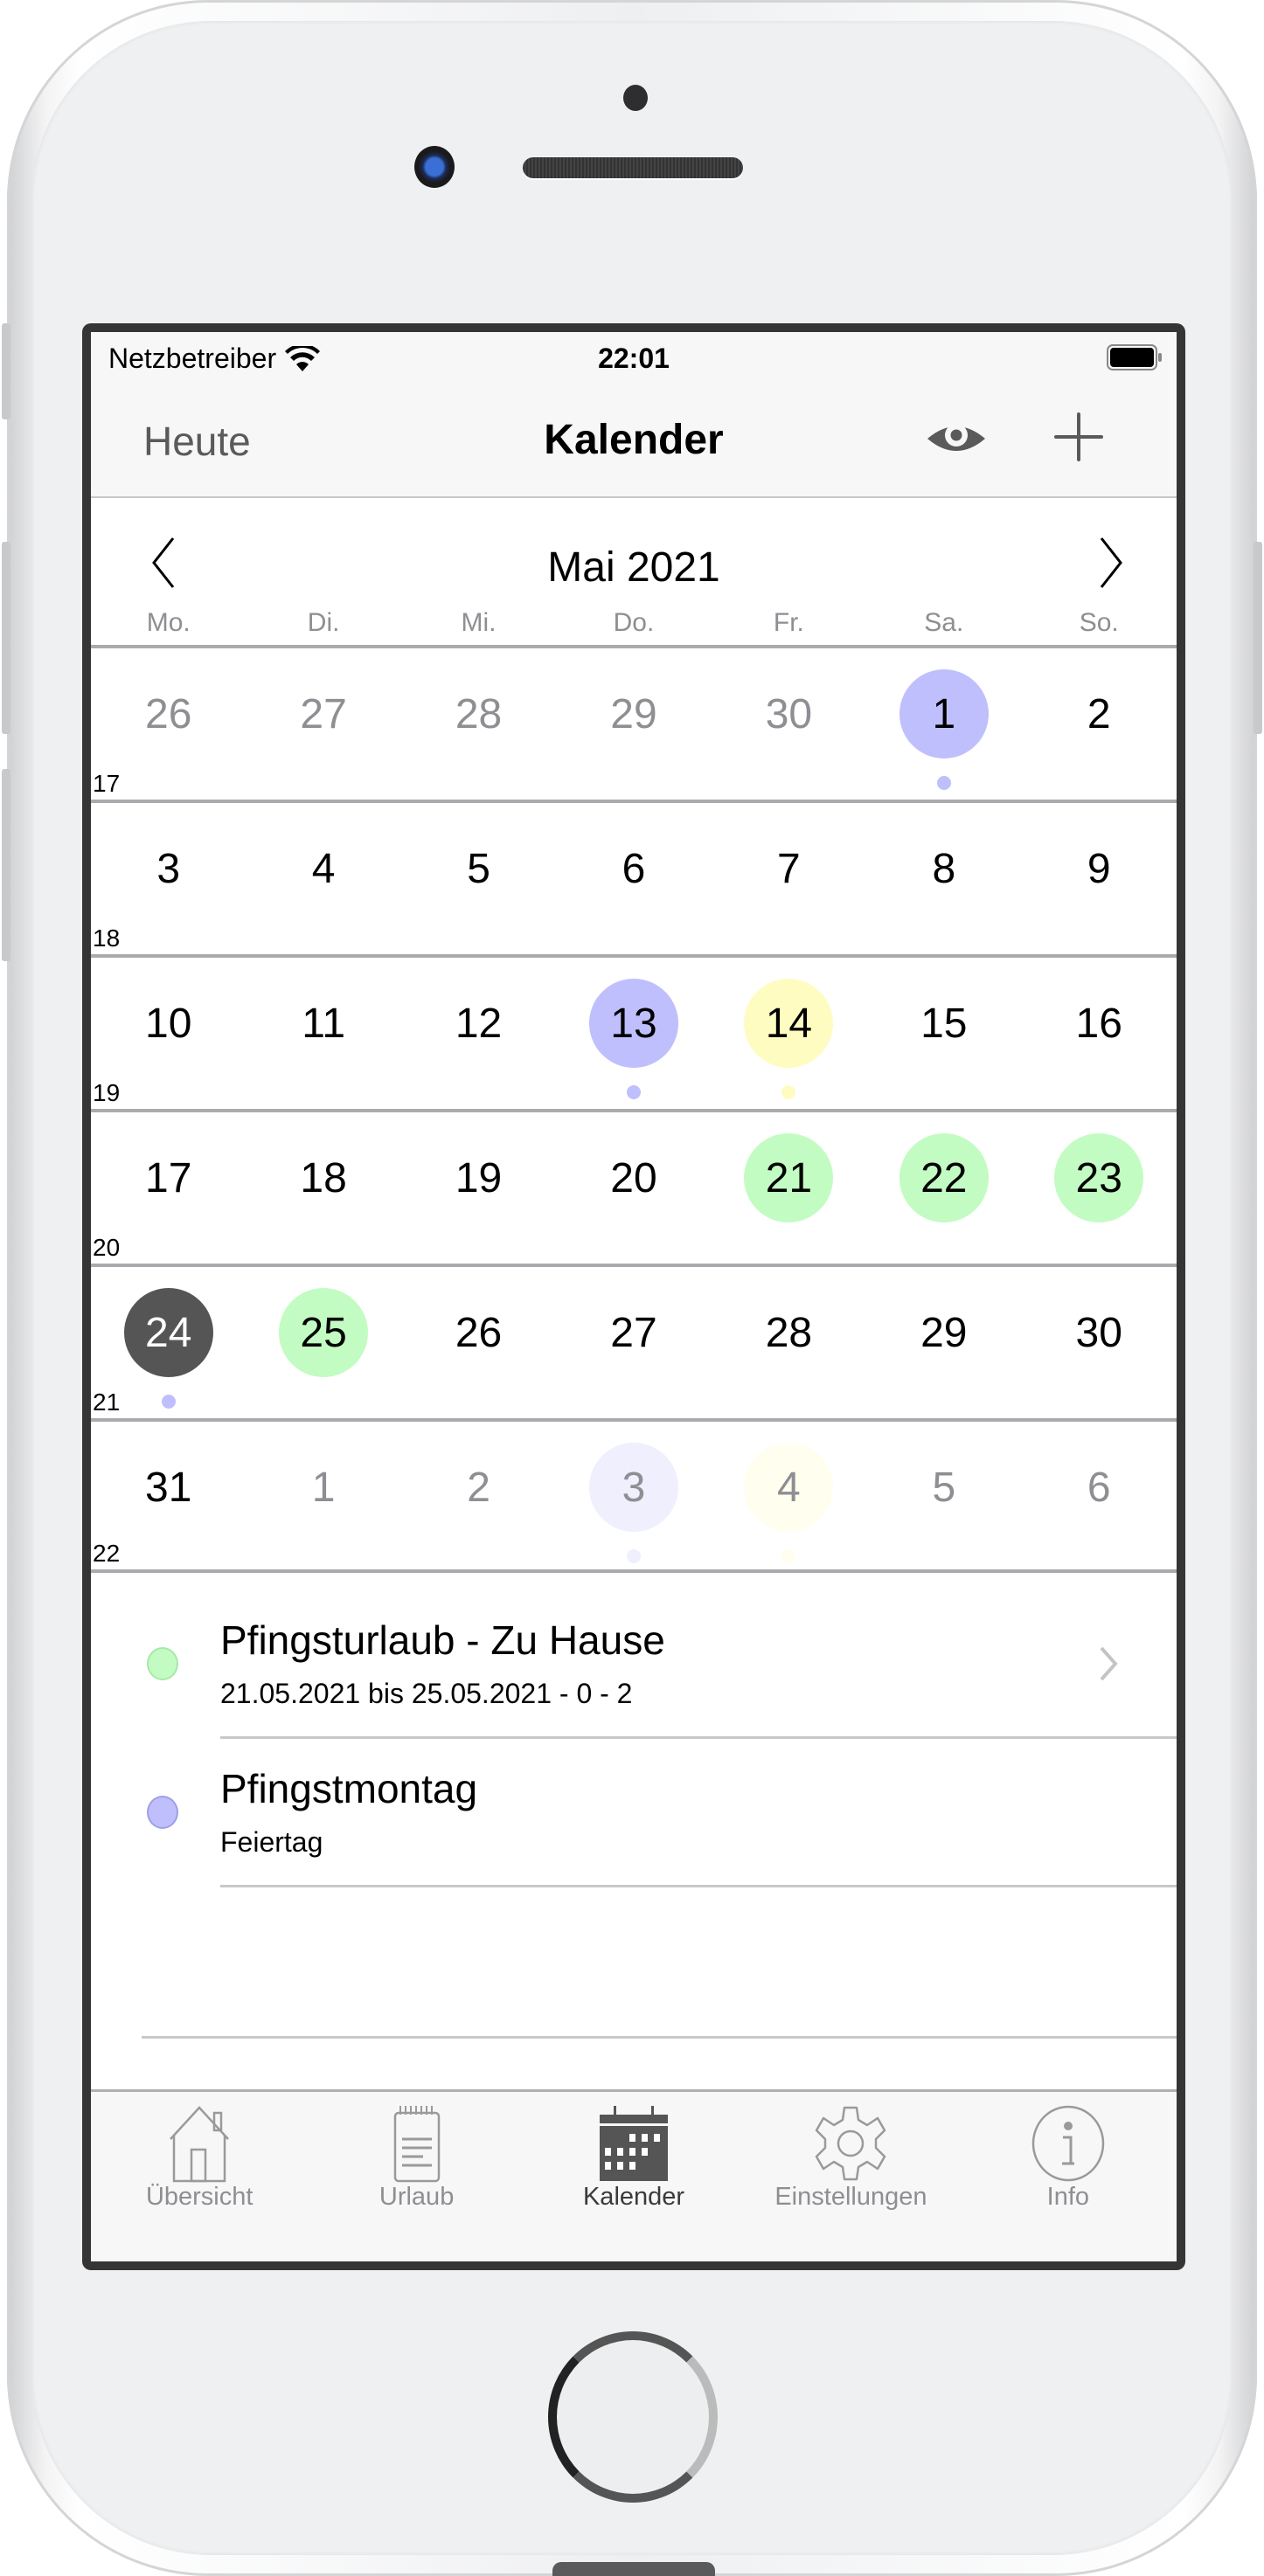 The width and height of the screenshot is (1264, 2576). What do you see at coordinates (851, 2197) in the screenshot?
I see `tab-label: Einstellungen` at bounding box center [851, 2197].